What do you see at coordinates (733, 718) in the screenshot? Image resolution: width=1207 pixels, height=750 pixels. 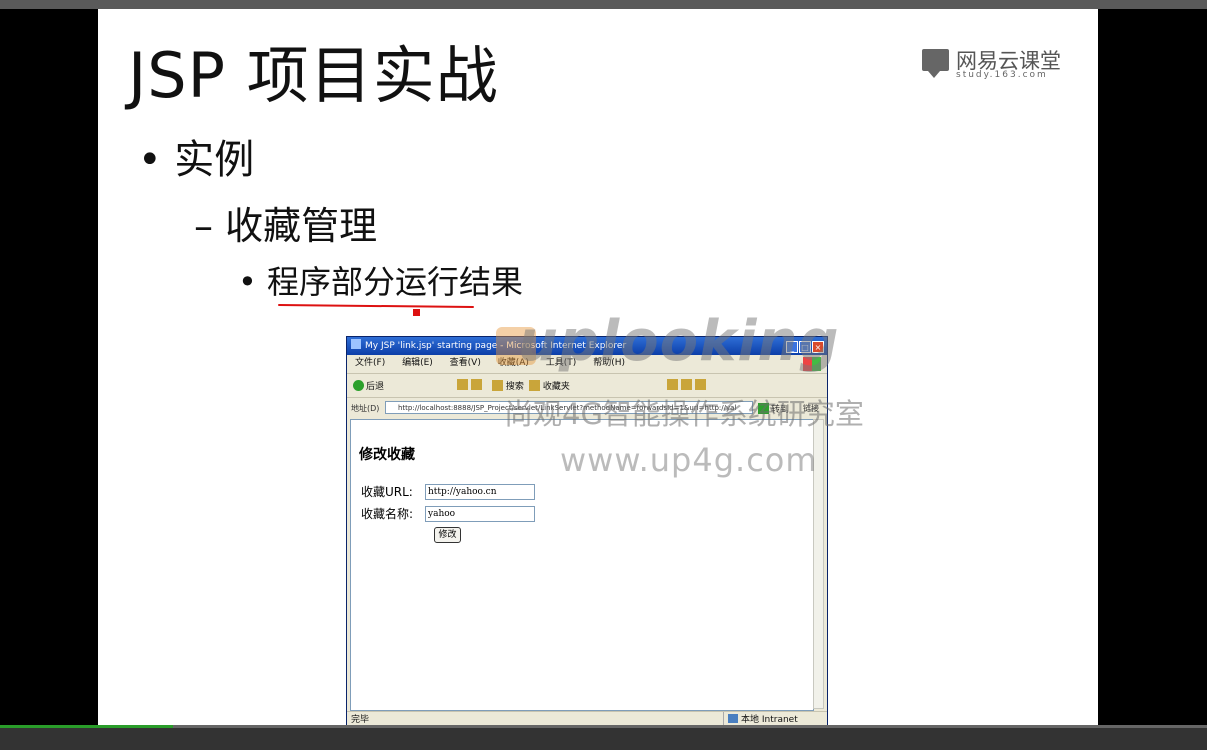 I see `intranet-icon` at bounding box center [733, 718].